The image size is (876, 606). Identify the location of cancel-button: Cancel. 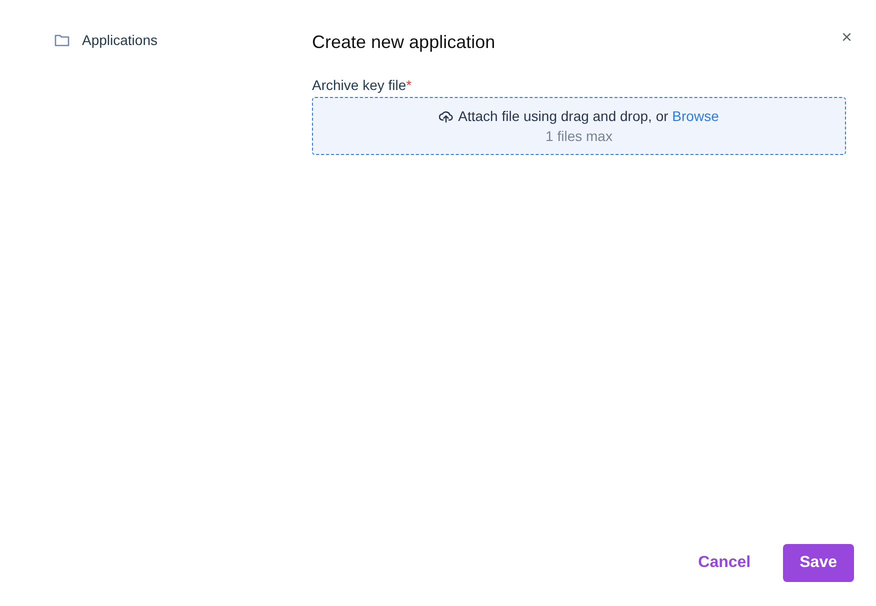
(724, 563).